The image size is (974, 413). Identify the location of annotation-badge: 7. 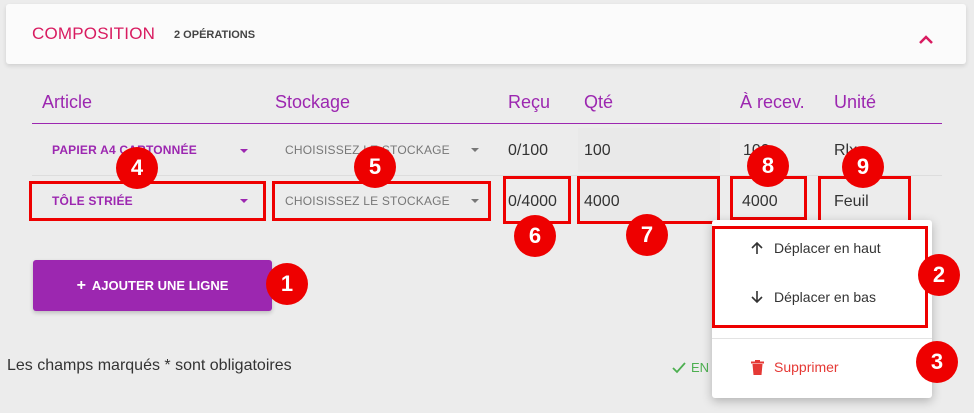
(647, 235).